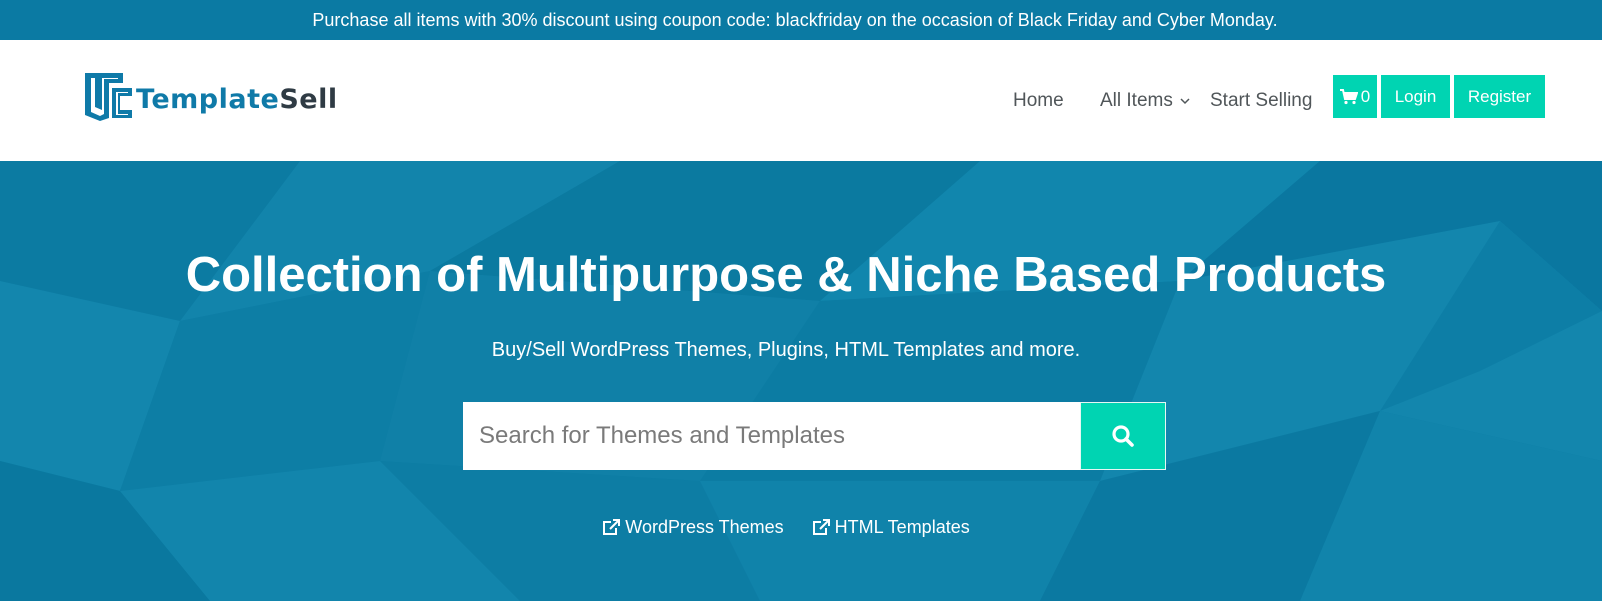  I want to click on logo-wordmark: TemplateSell, so click(237, 99).